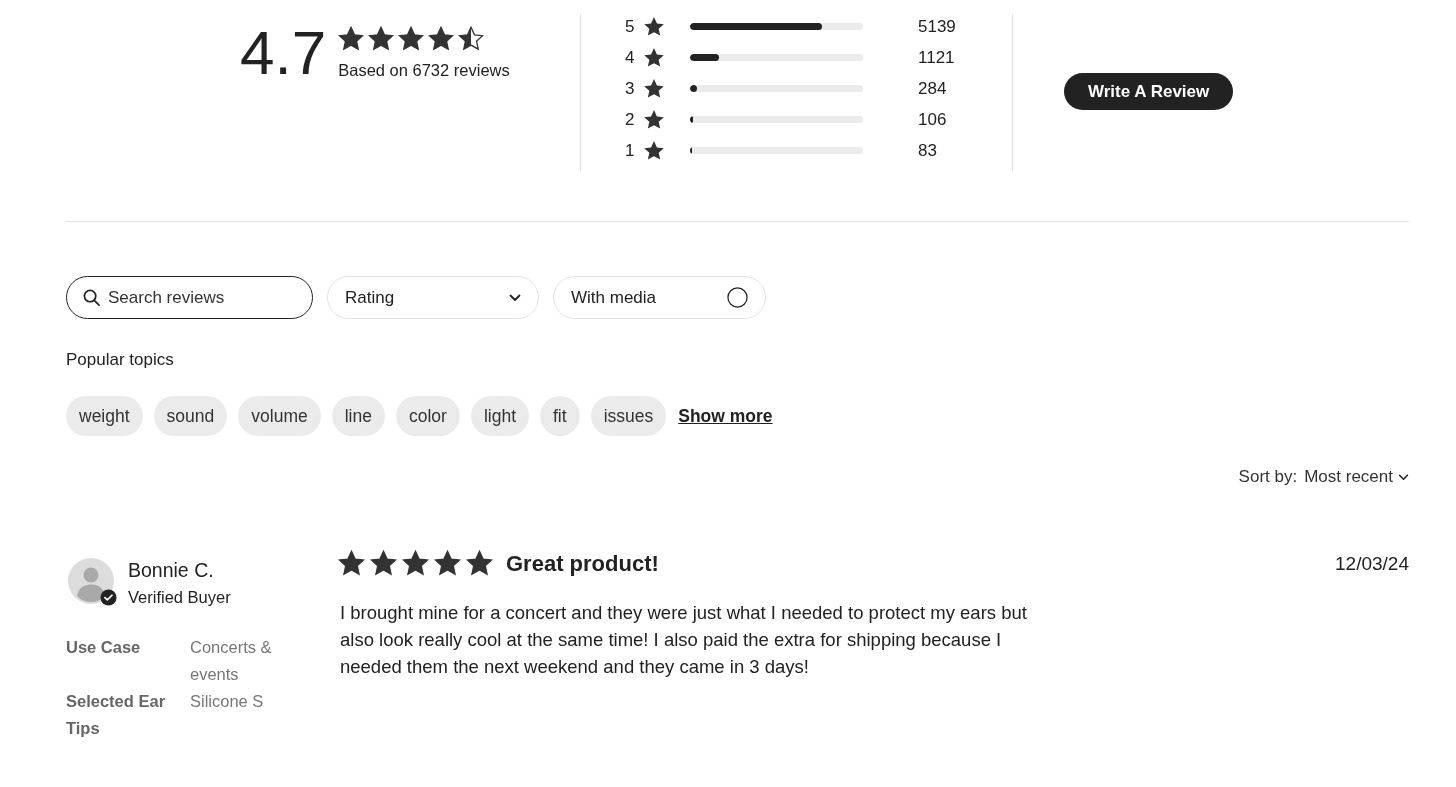 This screenshot has width=1456, height=787. What do you see at coordinates (91, 297) in the screenshot?
I see `search-icon` at bounding box center [91, 297].